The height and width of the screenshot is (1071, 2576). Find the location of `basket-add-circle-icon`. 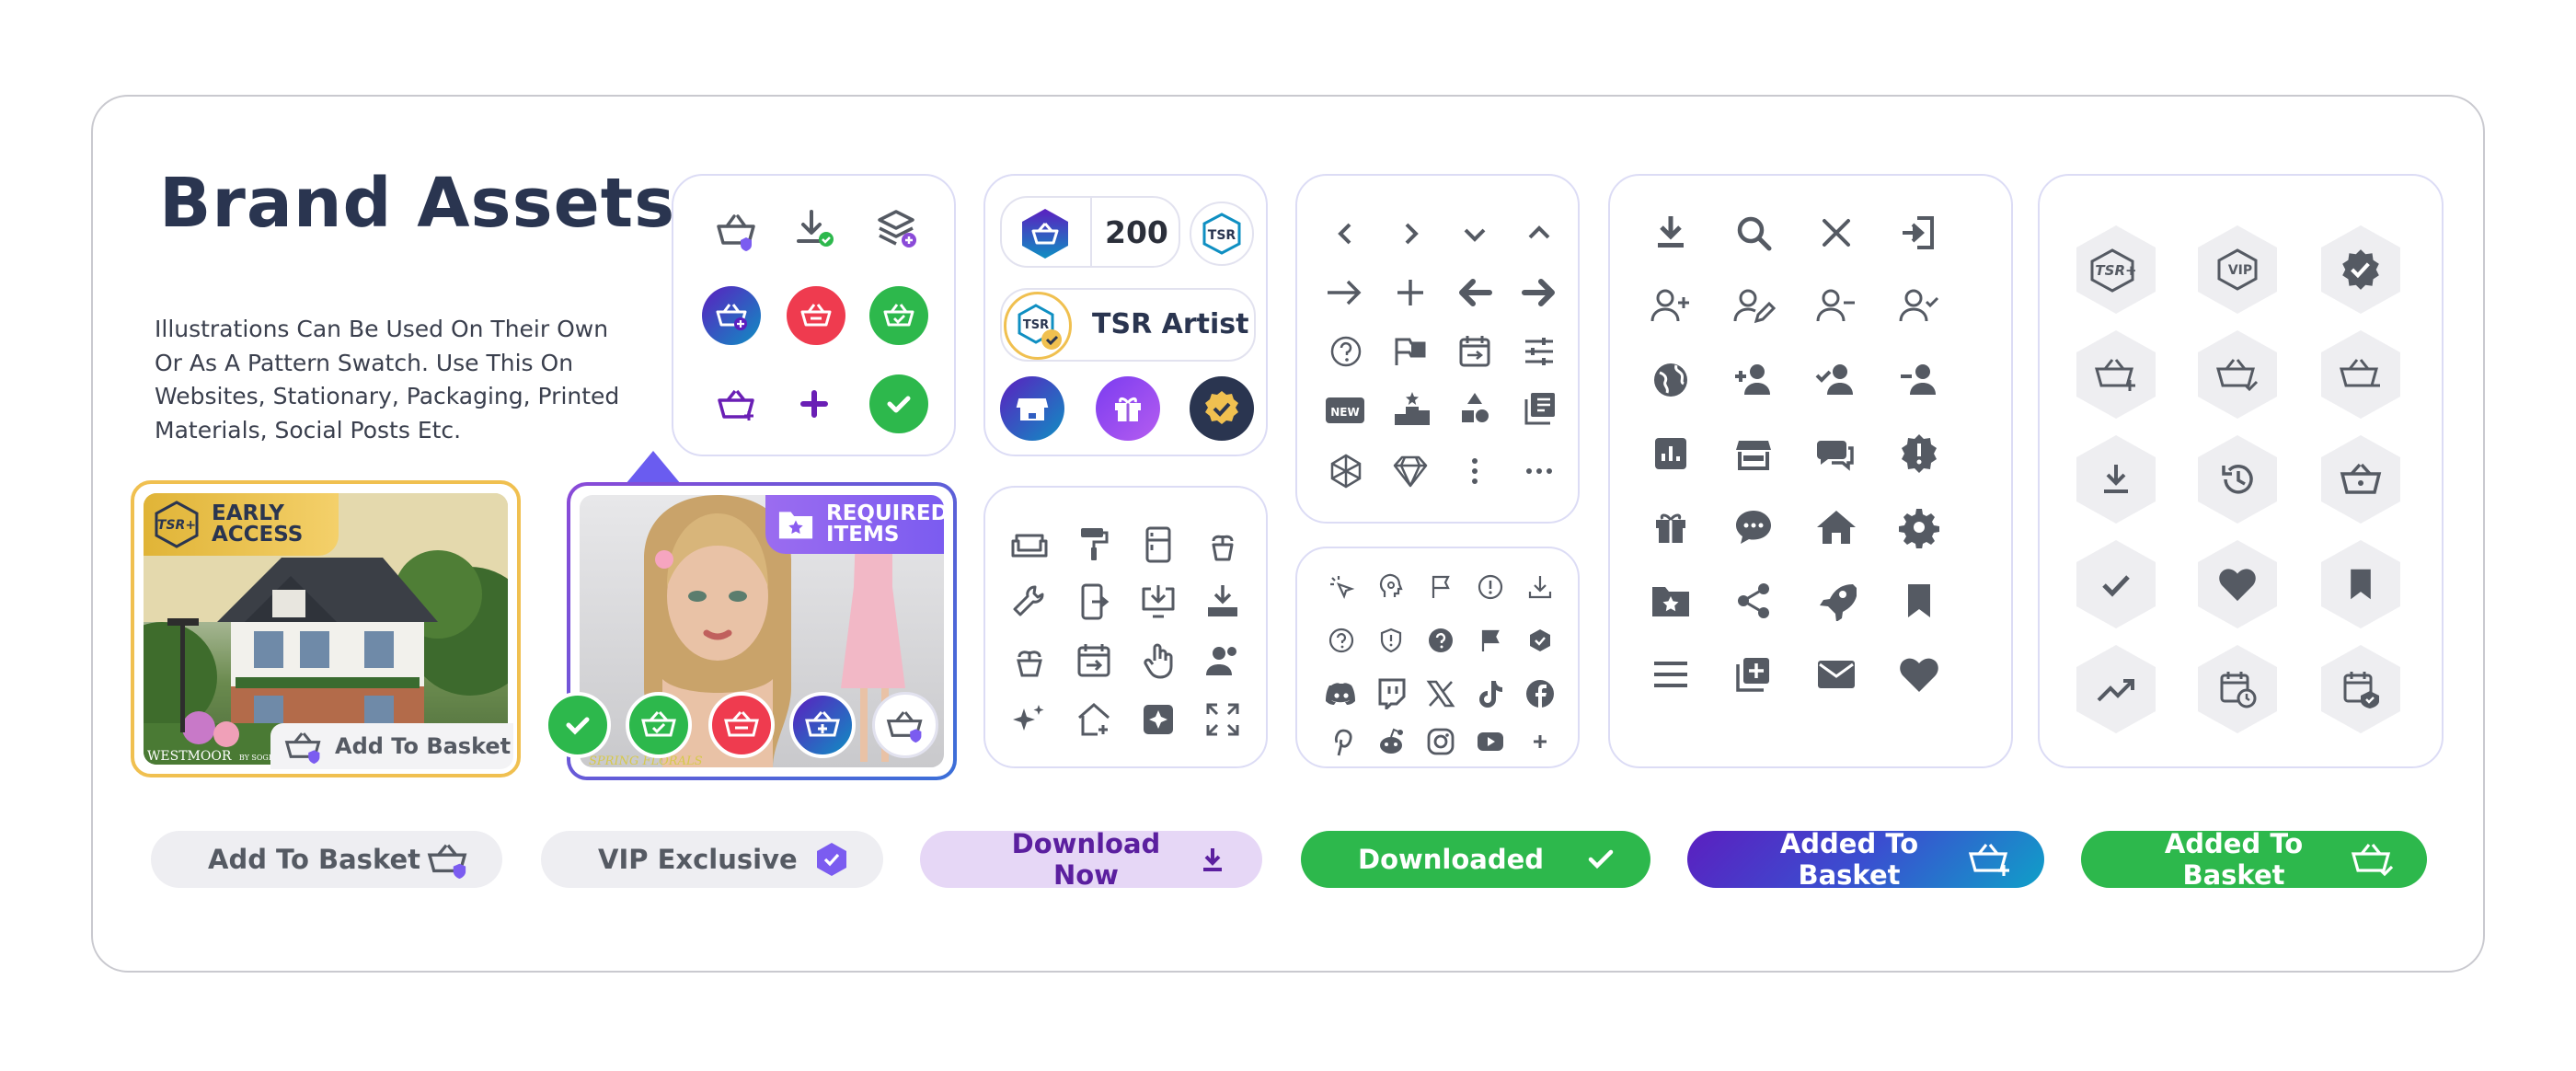

basket-add-circle-icon is located at coordinates (731, 315).